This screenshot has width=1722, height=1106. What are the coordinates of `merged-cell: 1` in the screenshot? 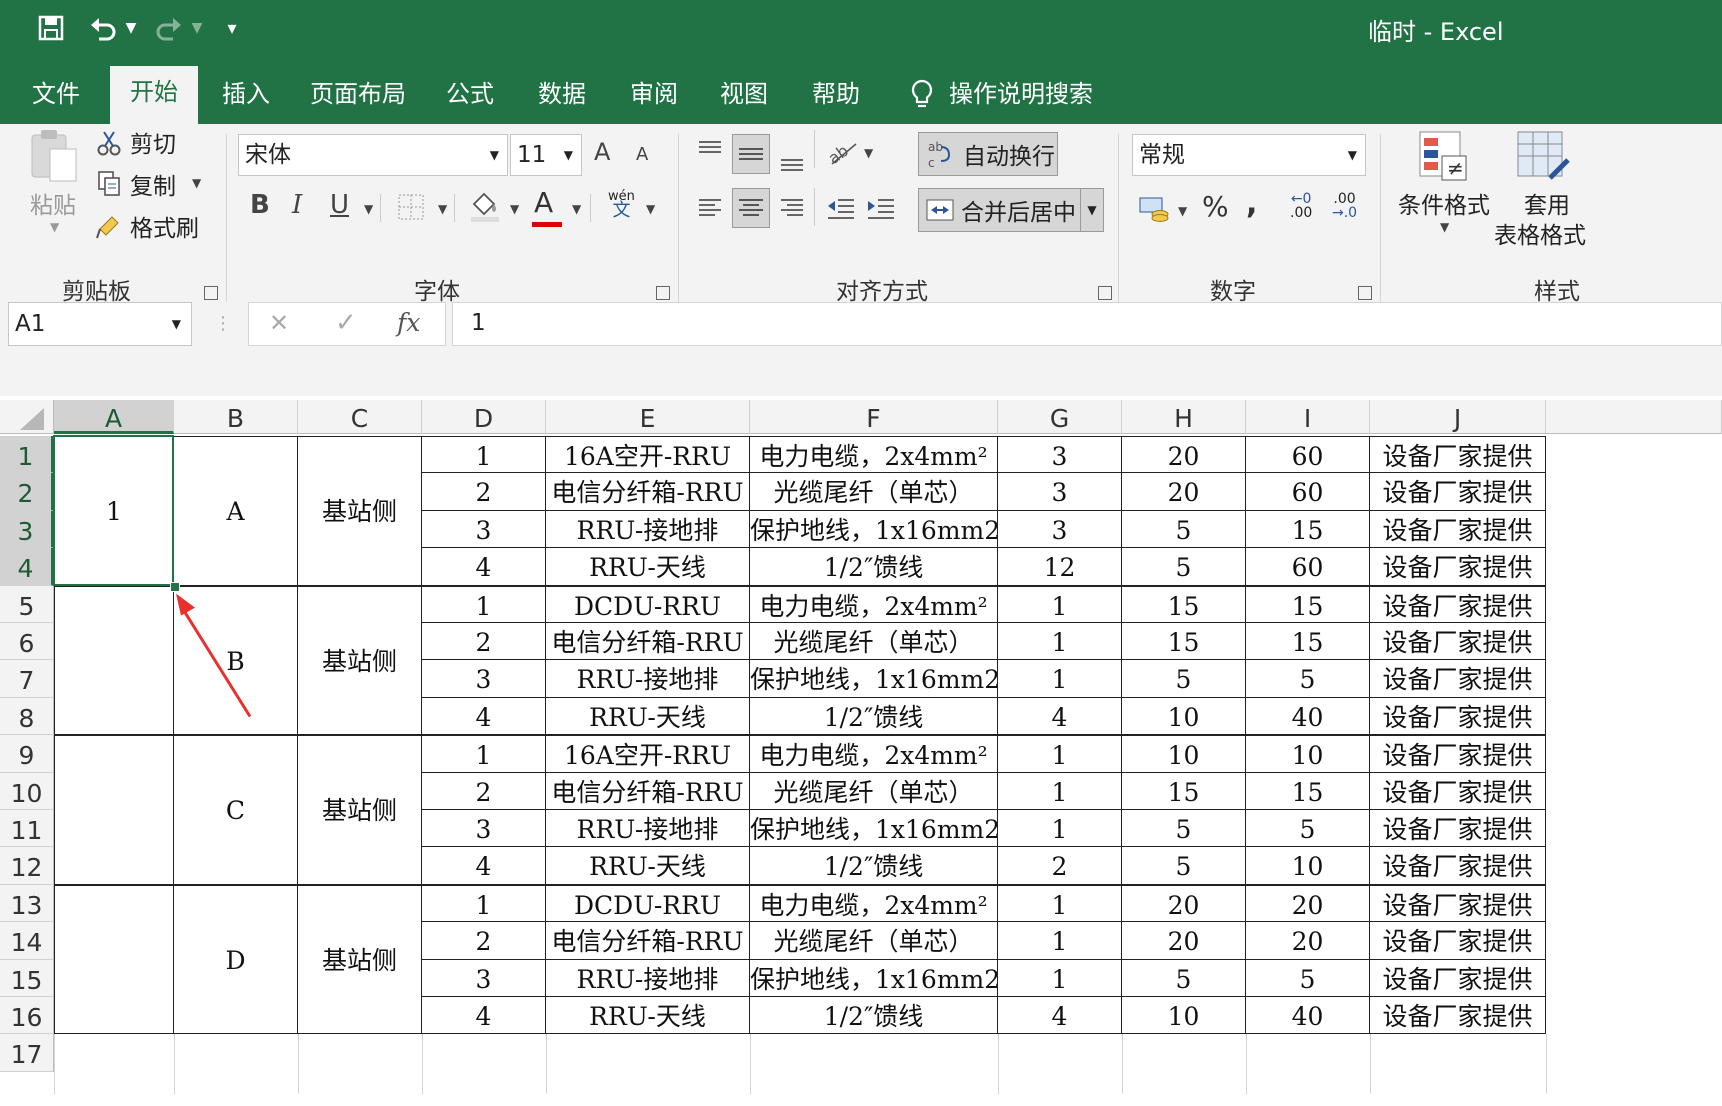 It's located at (114, 511).